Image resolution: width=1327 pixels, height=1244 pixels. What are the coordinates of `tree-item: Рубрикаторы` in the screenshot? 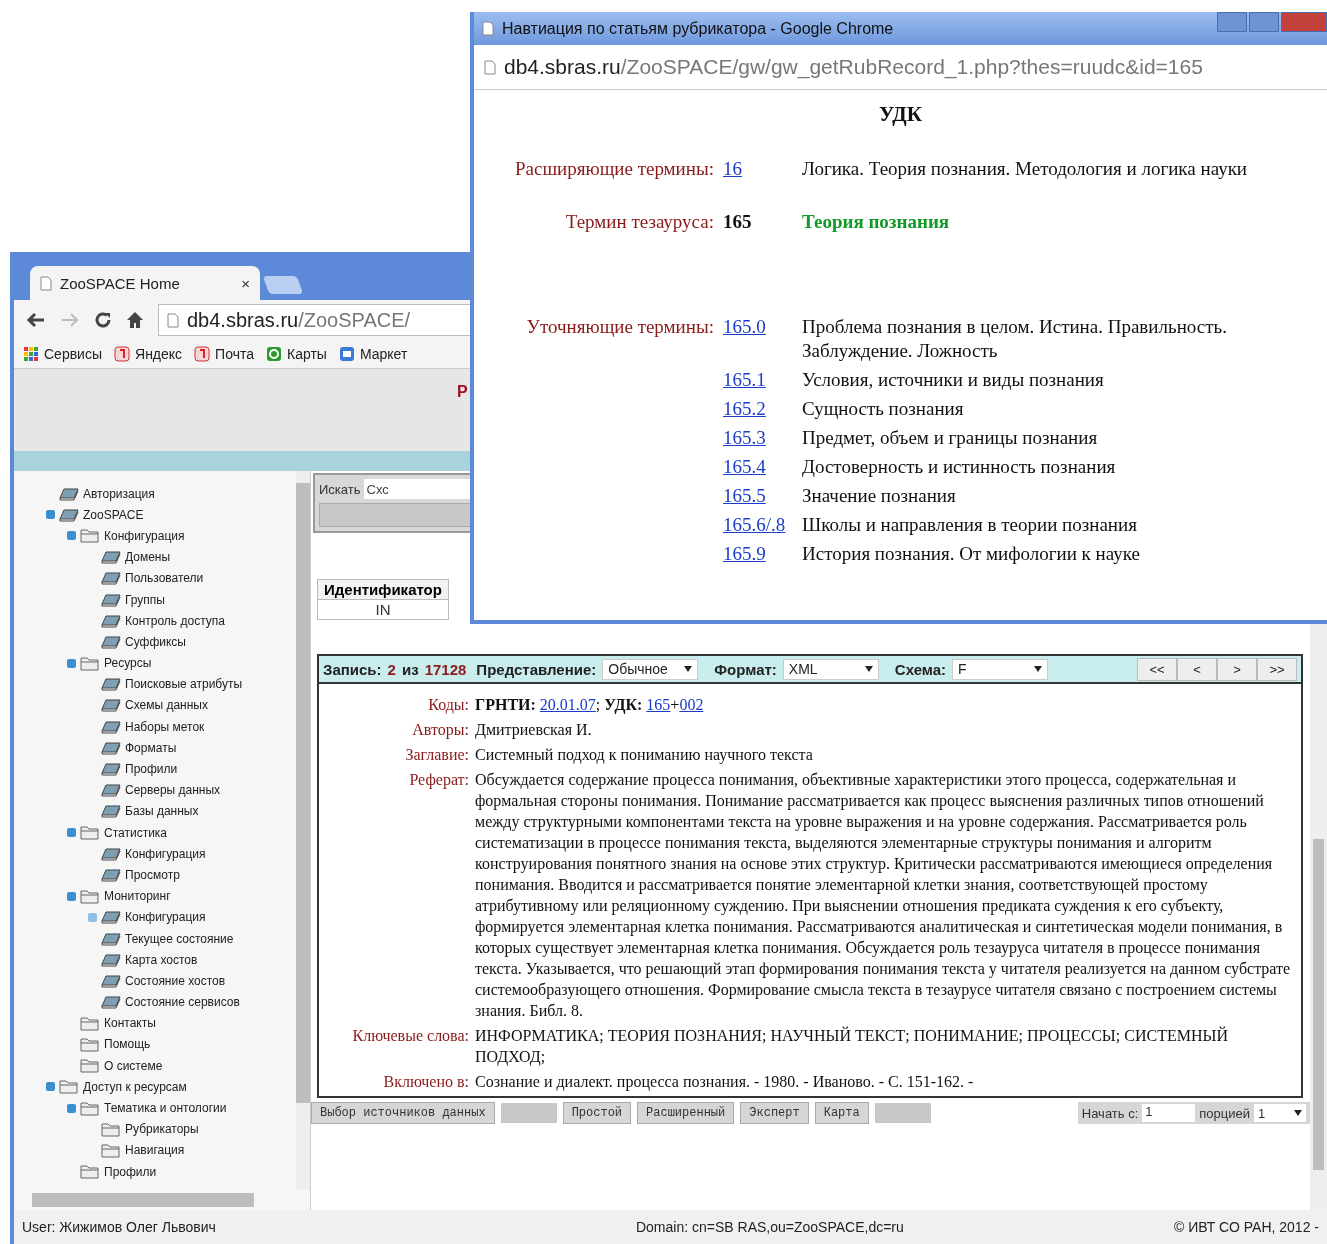 It's located at (162, 1129).